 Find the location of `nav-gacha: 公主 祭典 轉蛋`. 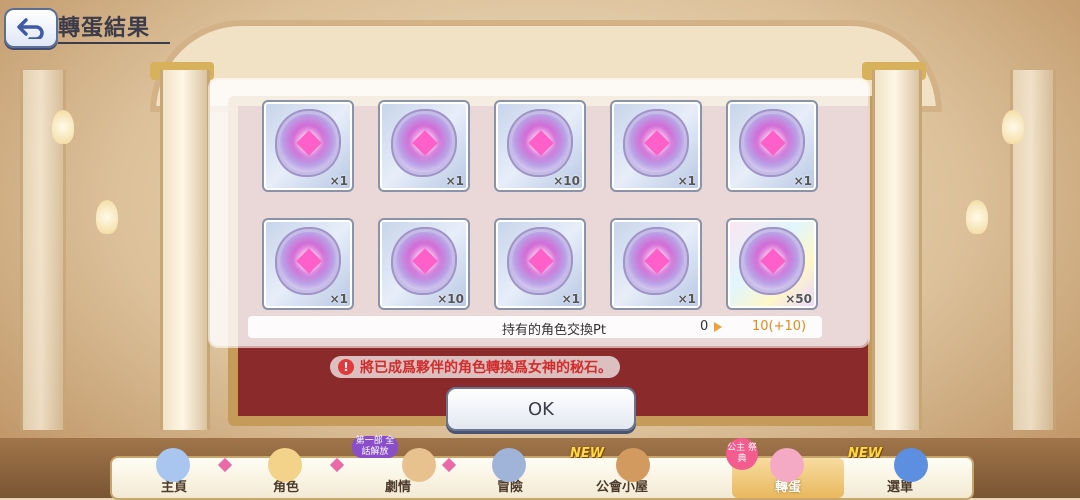

nav-gacha: 公主 祭典 轉蛋 is located at coordinates (785, 468).